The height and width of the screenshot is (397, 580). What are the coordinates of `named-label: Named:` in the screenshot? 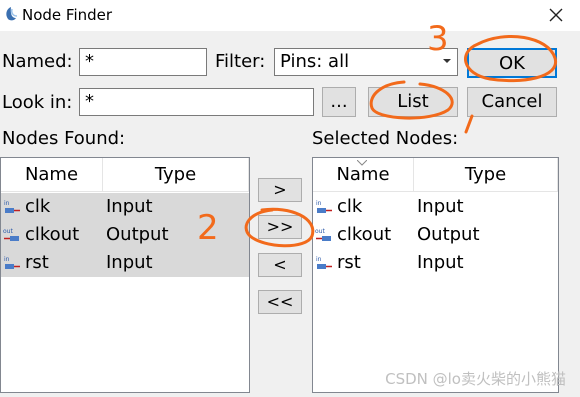 It's located at (37, 61).